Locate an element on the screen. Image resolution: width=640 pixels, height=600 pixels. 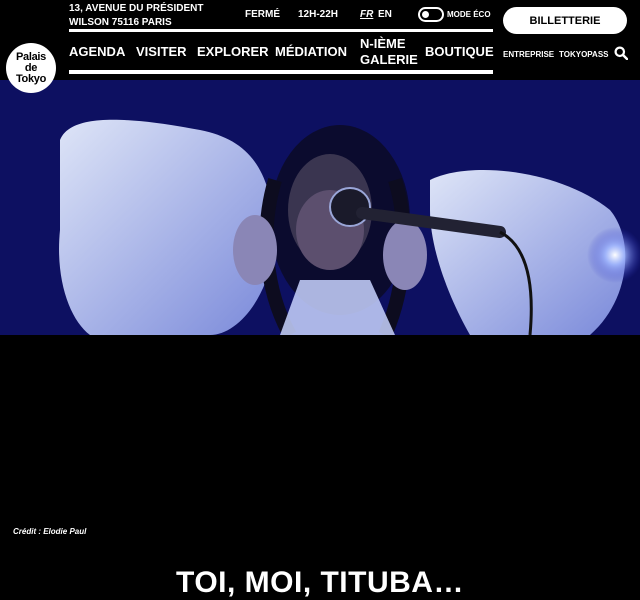
photo-credit: Crédit : Elodie Paul is located at coordinates (50, 531).